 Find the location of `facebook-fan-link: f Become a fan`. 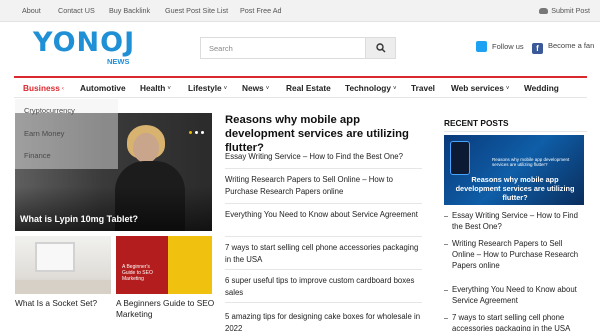

facebook-fan-link: f Become a fan is located at coordinates (563, 47).